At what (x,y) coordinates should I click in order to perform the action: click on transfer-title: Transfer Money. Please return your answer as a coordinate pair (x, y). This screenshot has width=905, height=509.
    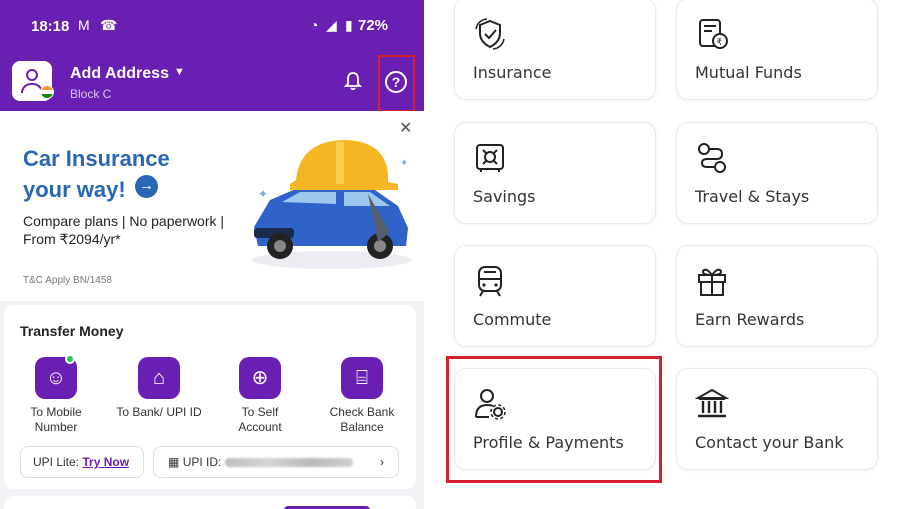
    Looking at the image, I should click on (72, 331).